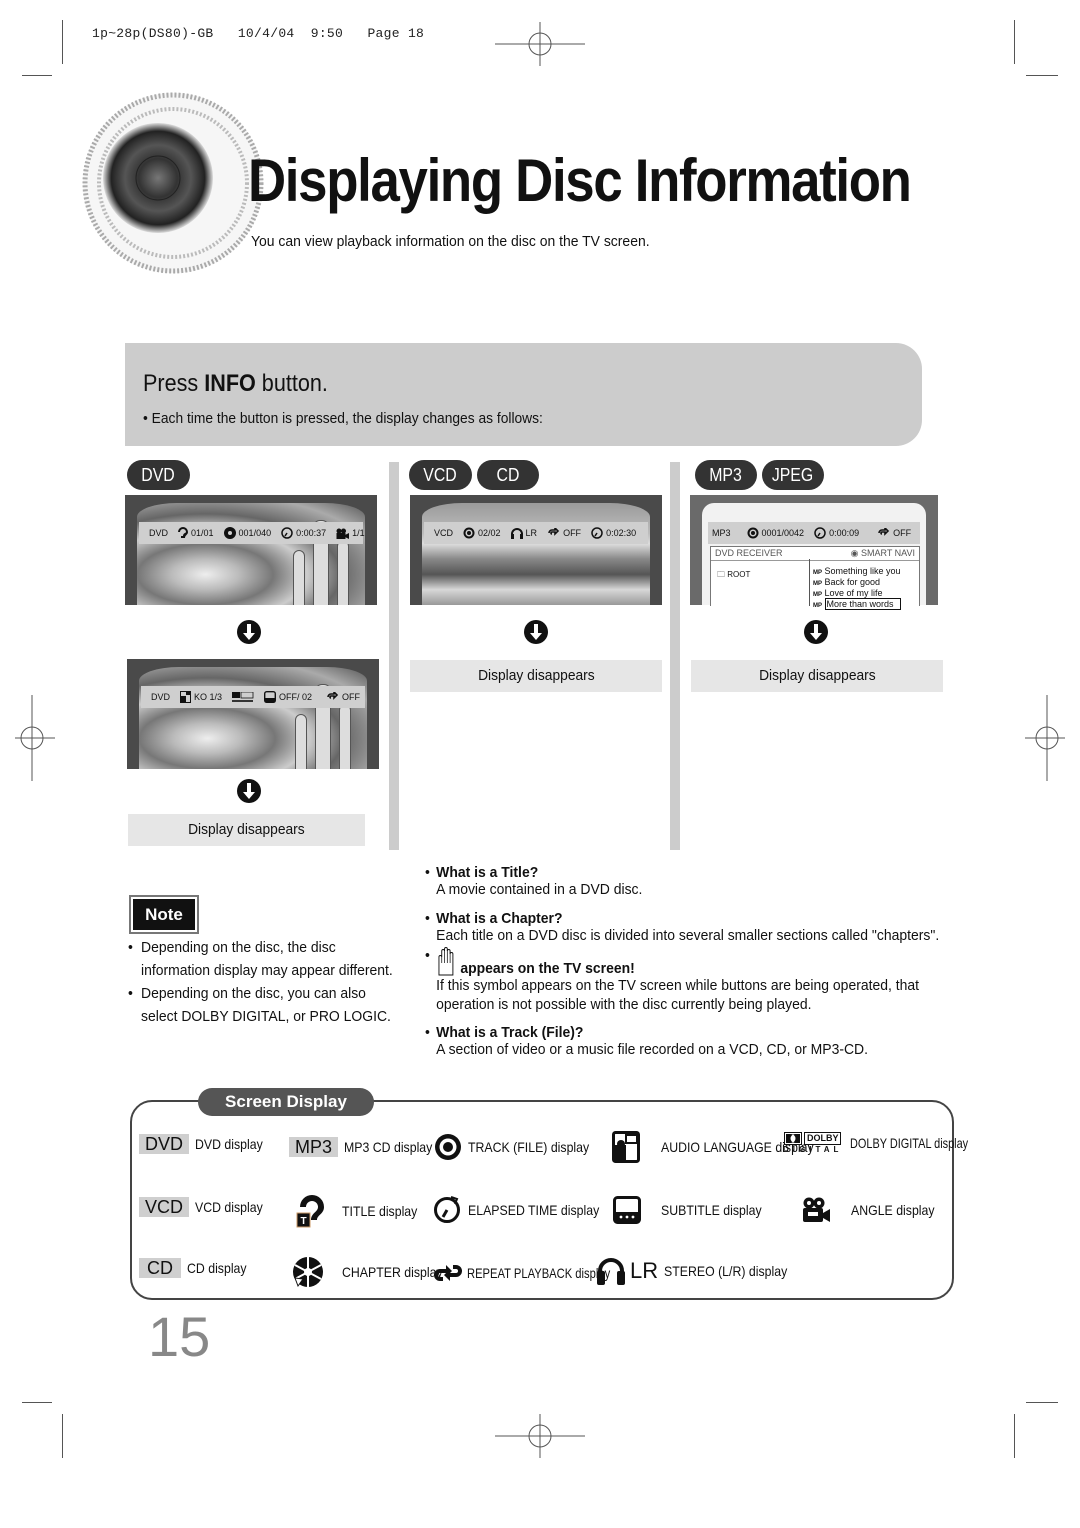 The width and height of the screenshot is (1080, 1528). I want to click on legend-track: TRACK (FILE) display, so click(520, 1147).